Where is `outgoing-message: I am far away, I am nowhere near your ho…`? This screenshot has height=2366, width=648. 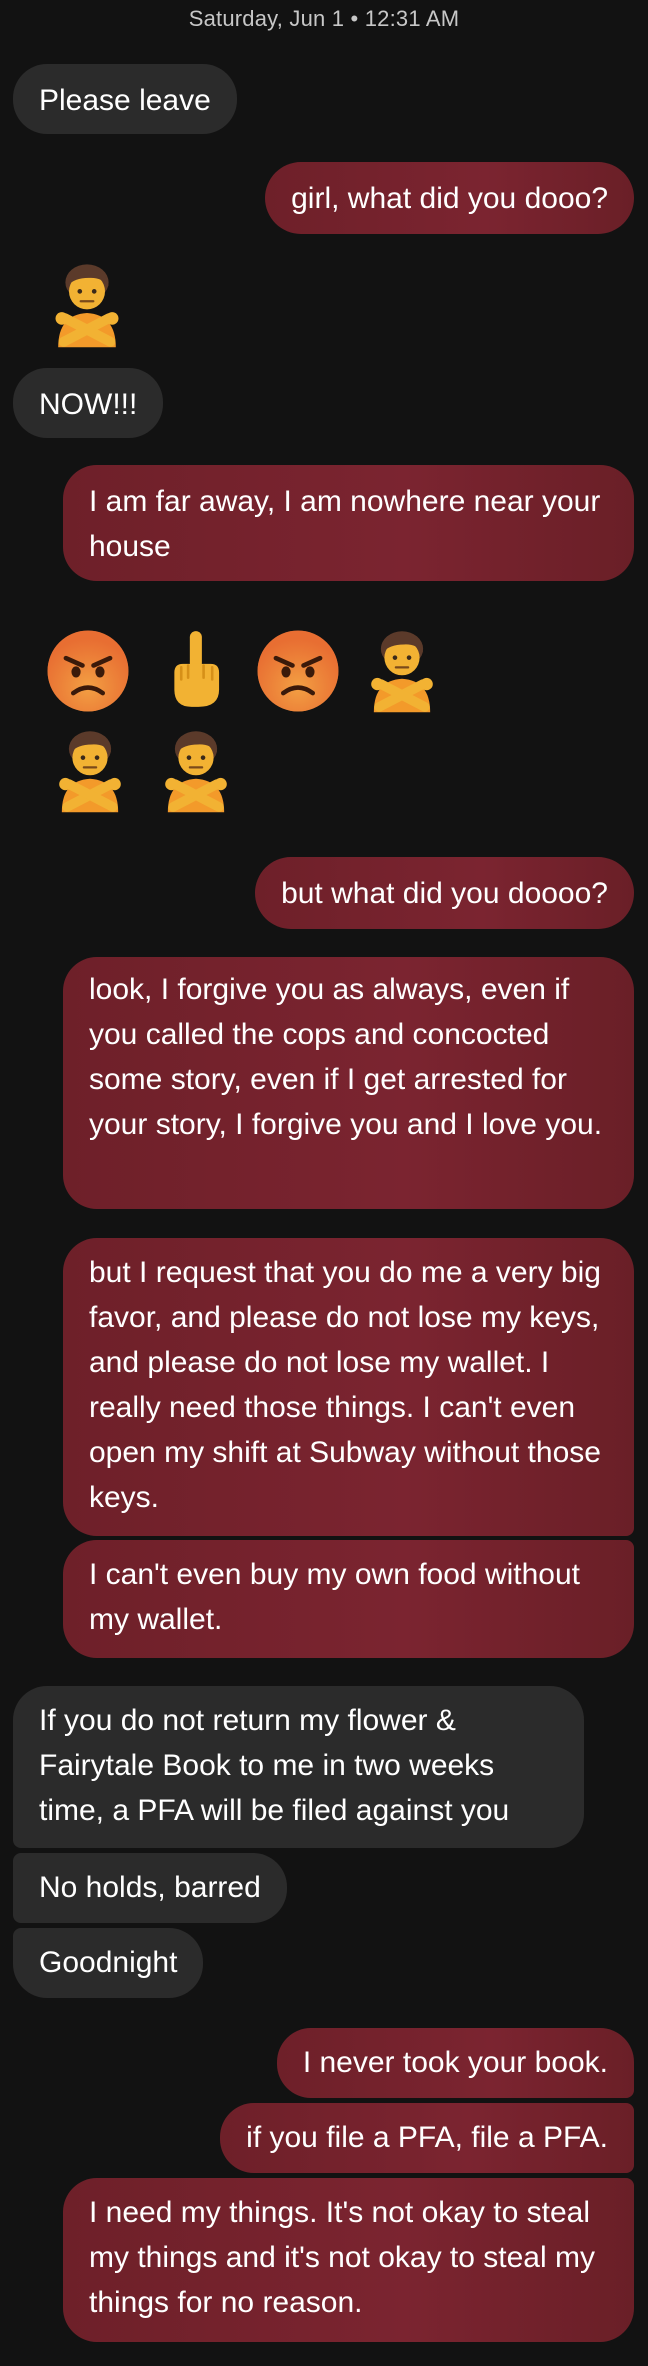 outgoing-message: I am far away, I am nowhere near your ho… is located at coordinates (348, 523).